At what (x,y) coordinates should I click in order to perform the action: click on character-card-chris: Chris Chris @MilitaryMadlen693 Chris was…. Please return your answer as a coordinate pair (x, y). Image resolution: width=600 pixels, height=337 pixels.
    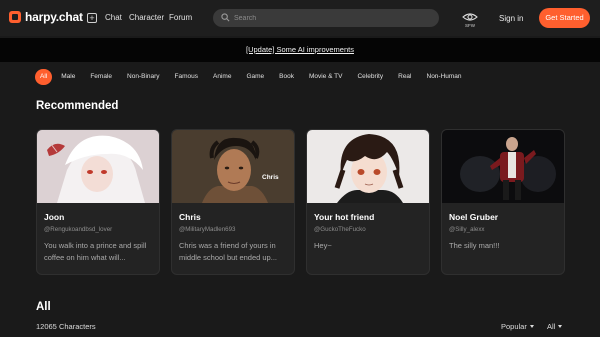
    Looking at the image, I should click on (233, 202).